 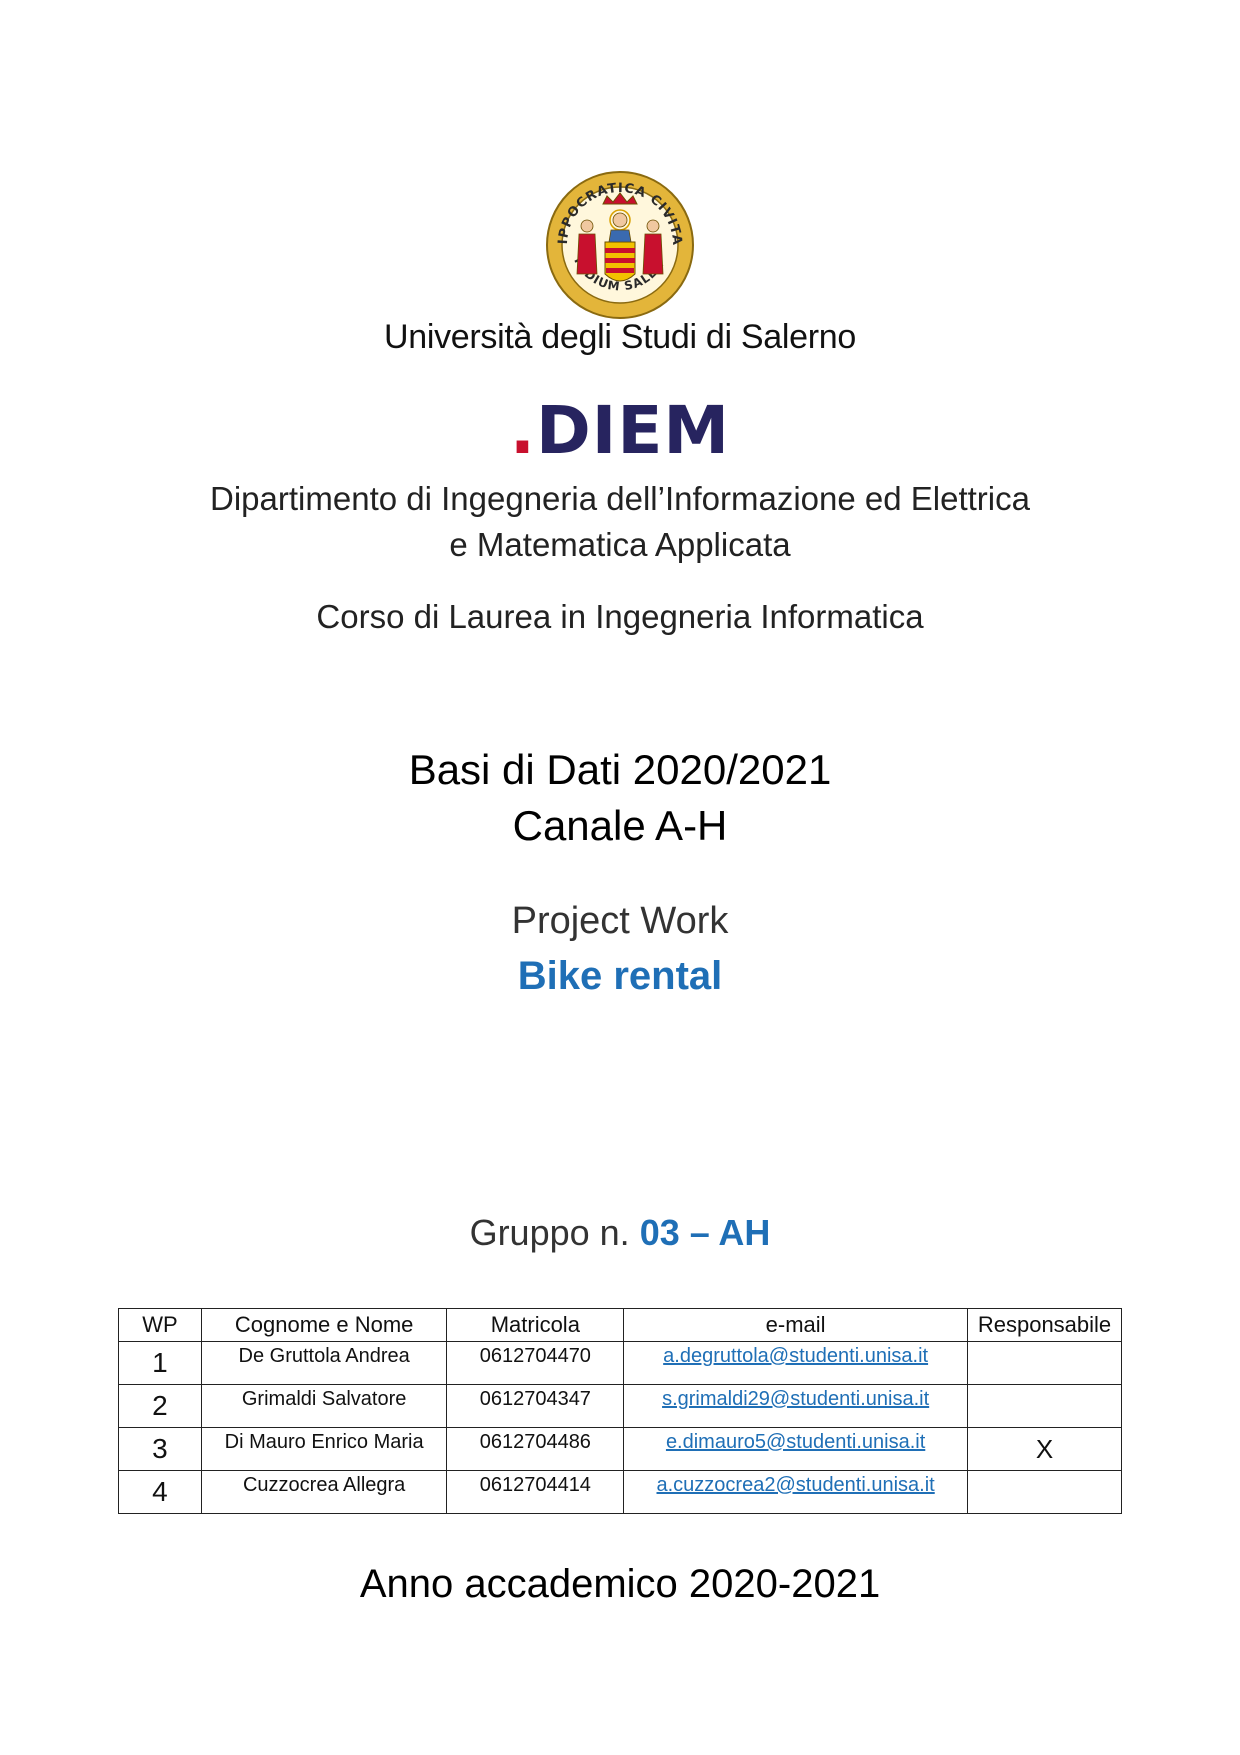 I want to click on cell-email: e.dimauro5@studenti.unisa.it, so click(x=796, y=1449).